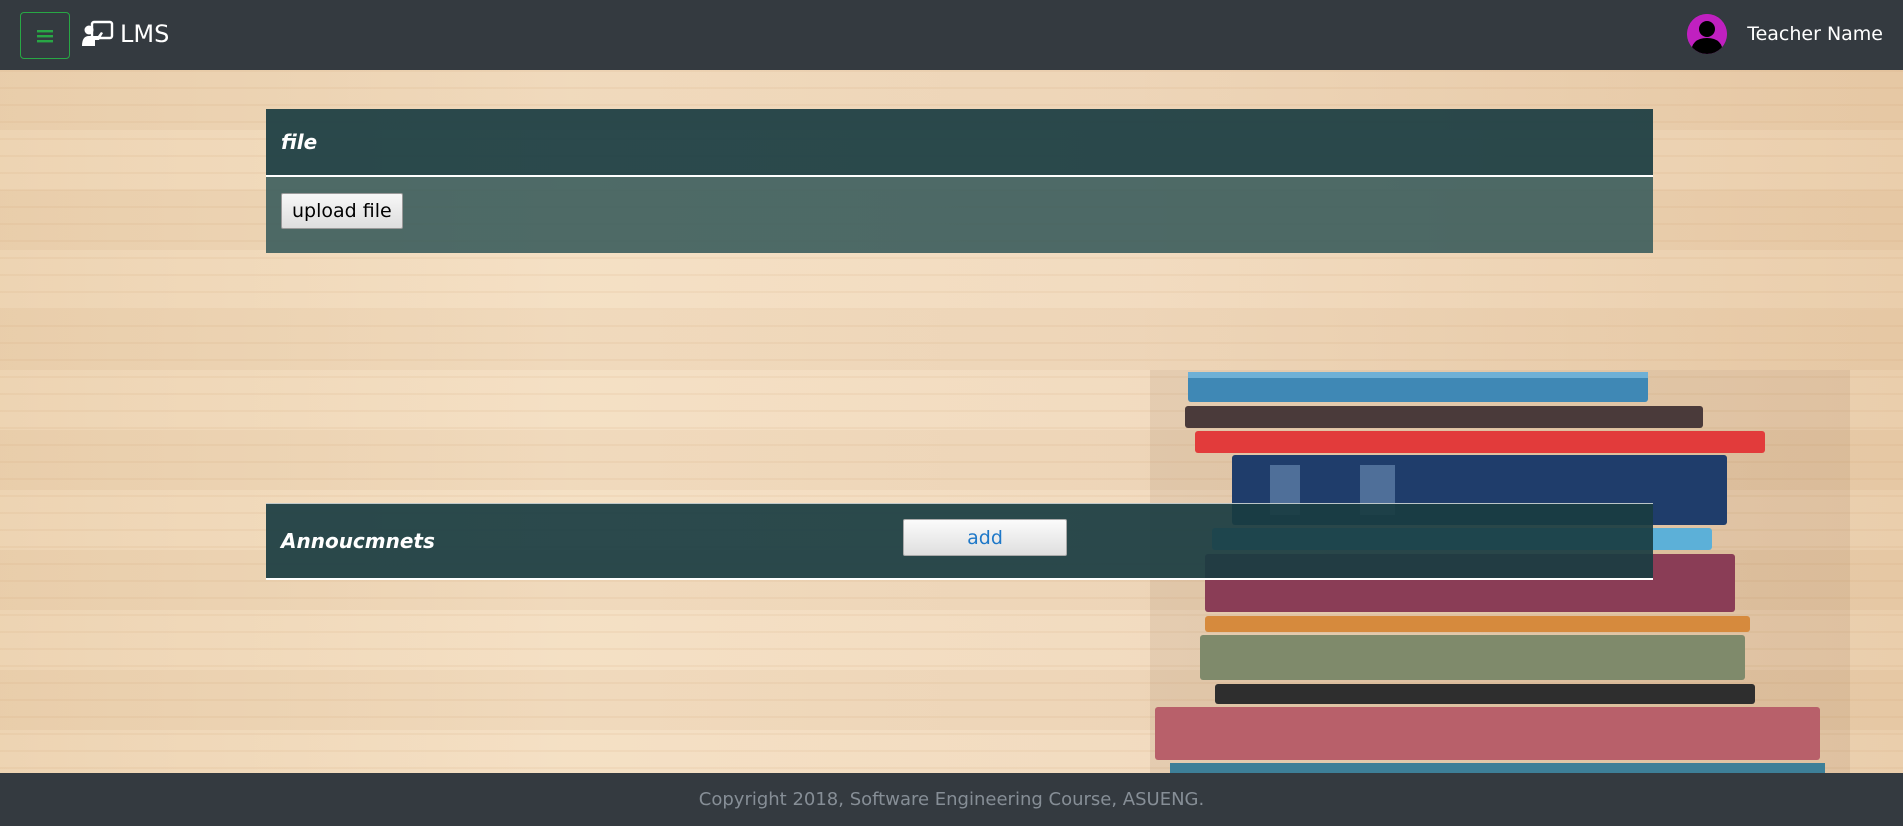 The image size is (1903, 826). What do you see at coordinates (145, 34) in the screenshot?
I see `brand-title: LMS` at bounding box center [145, 34].